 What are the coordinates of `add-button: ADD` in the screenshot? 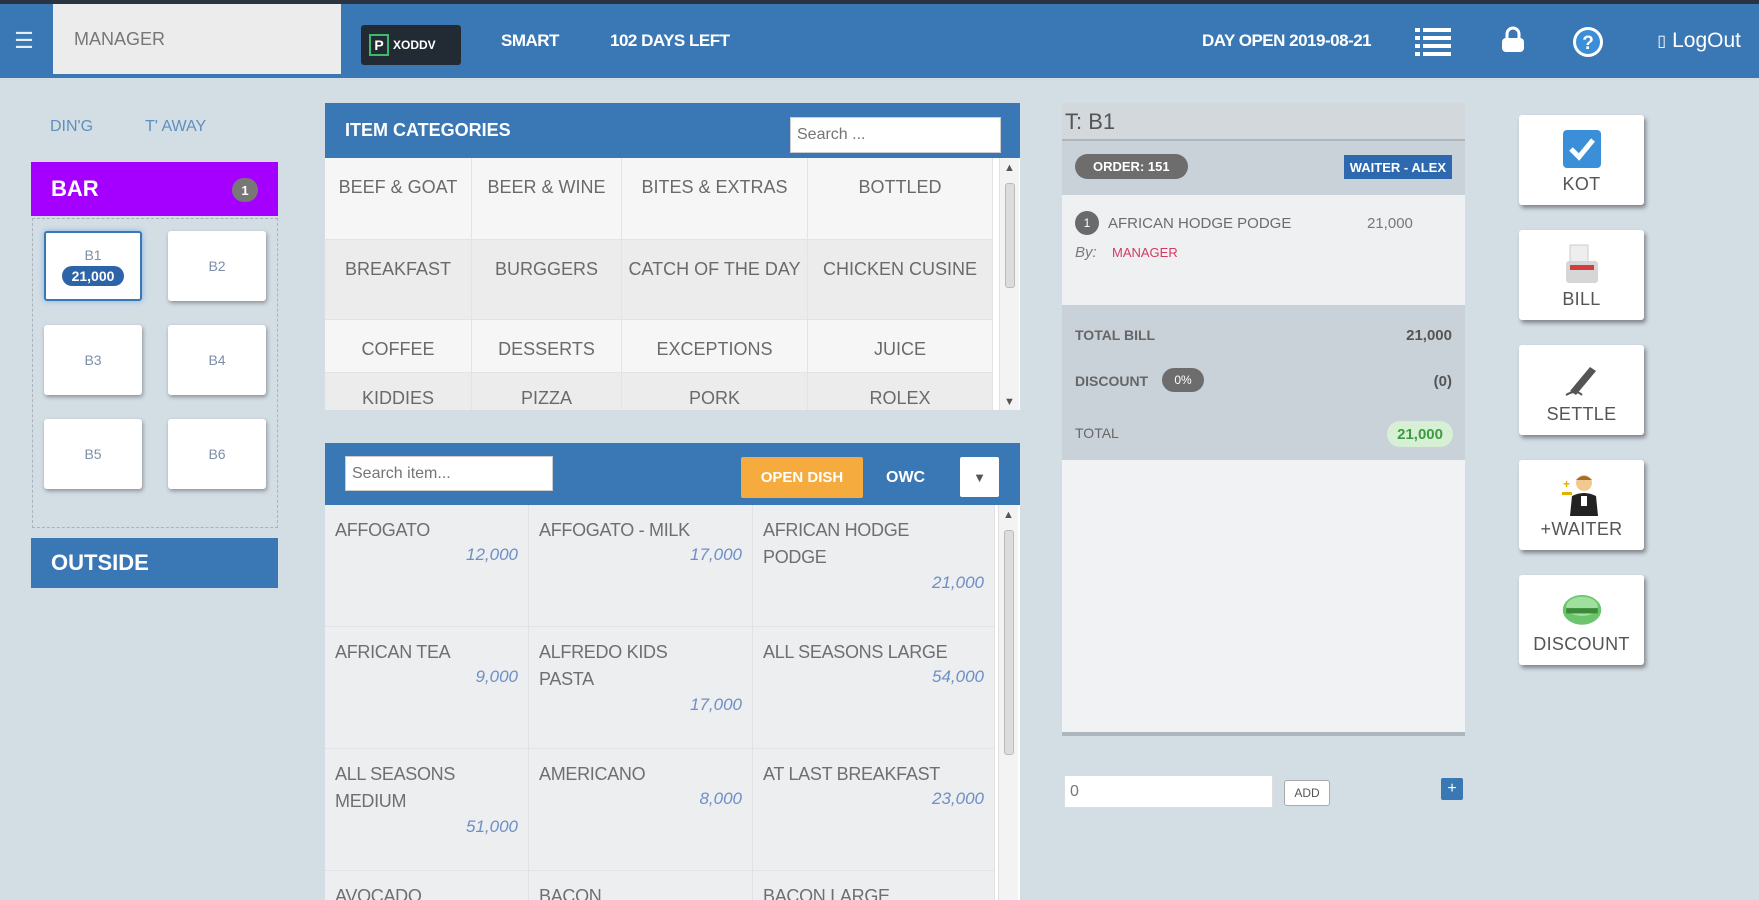 It's located at (1307, 793).